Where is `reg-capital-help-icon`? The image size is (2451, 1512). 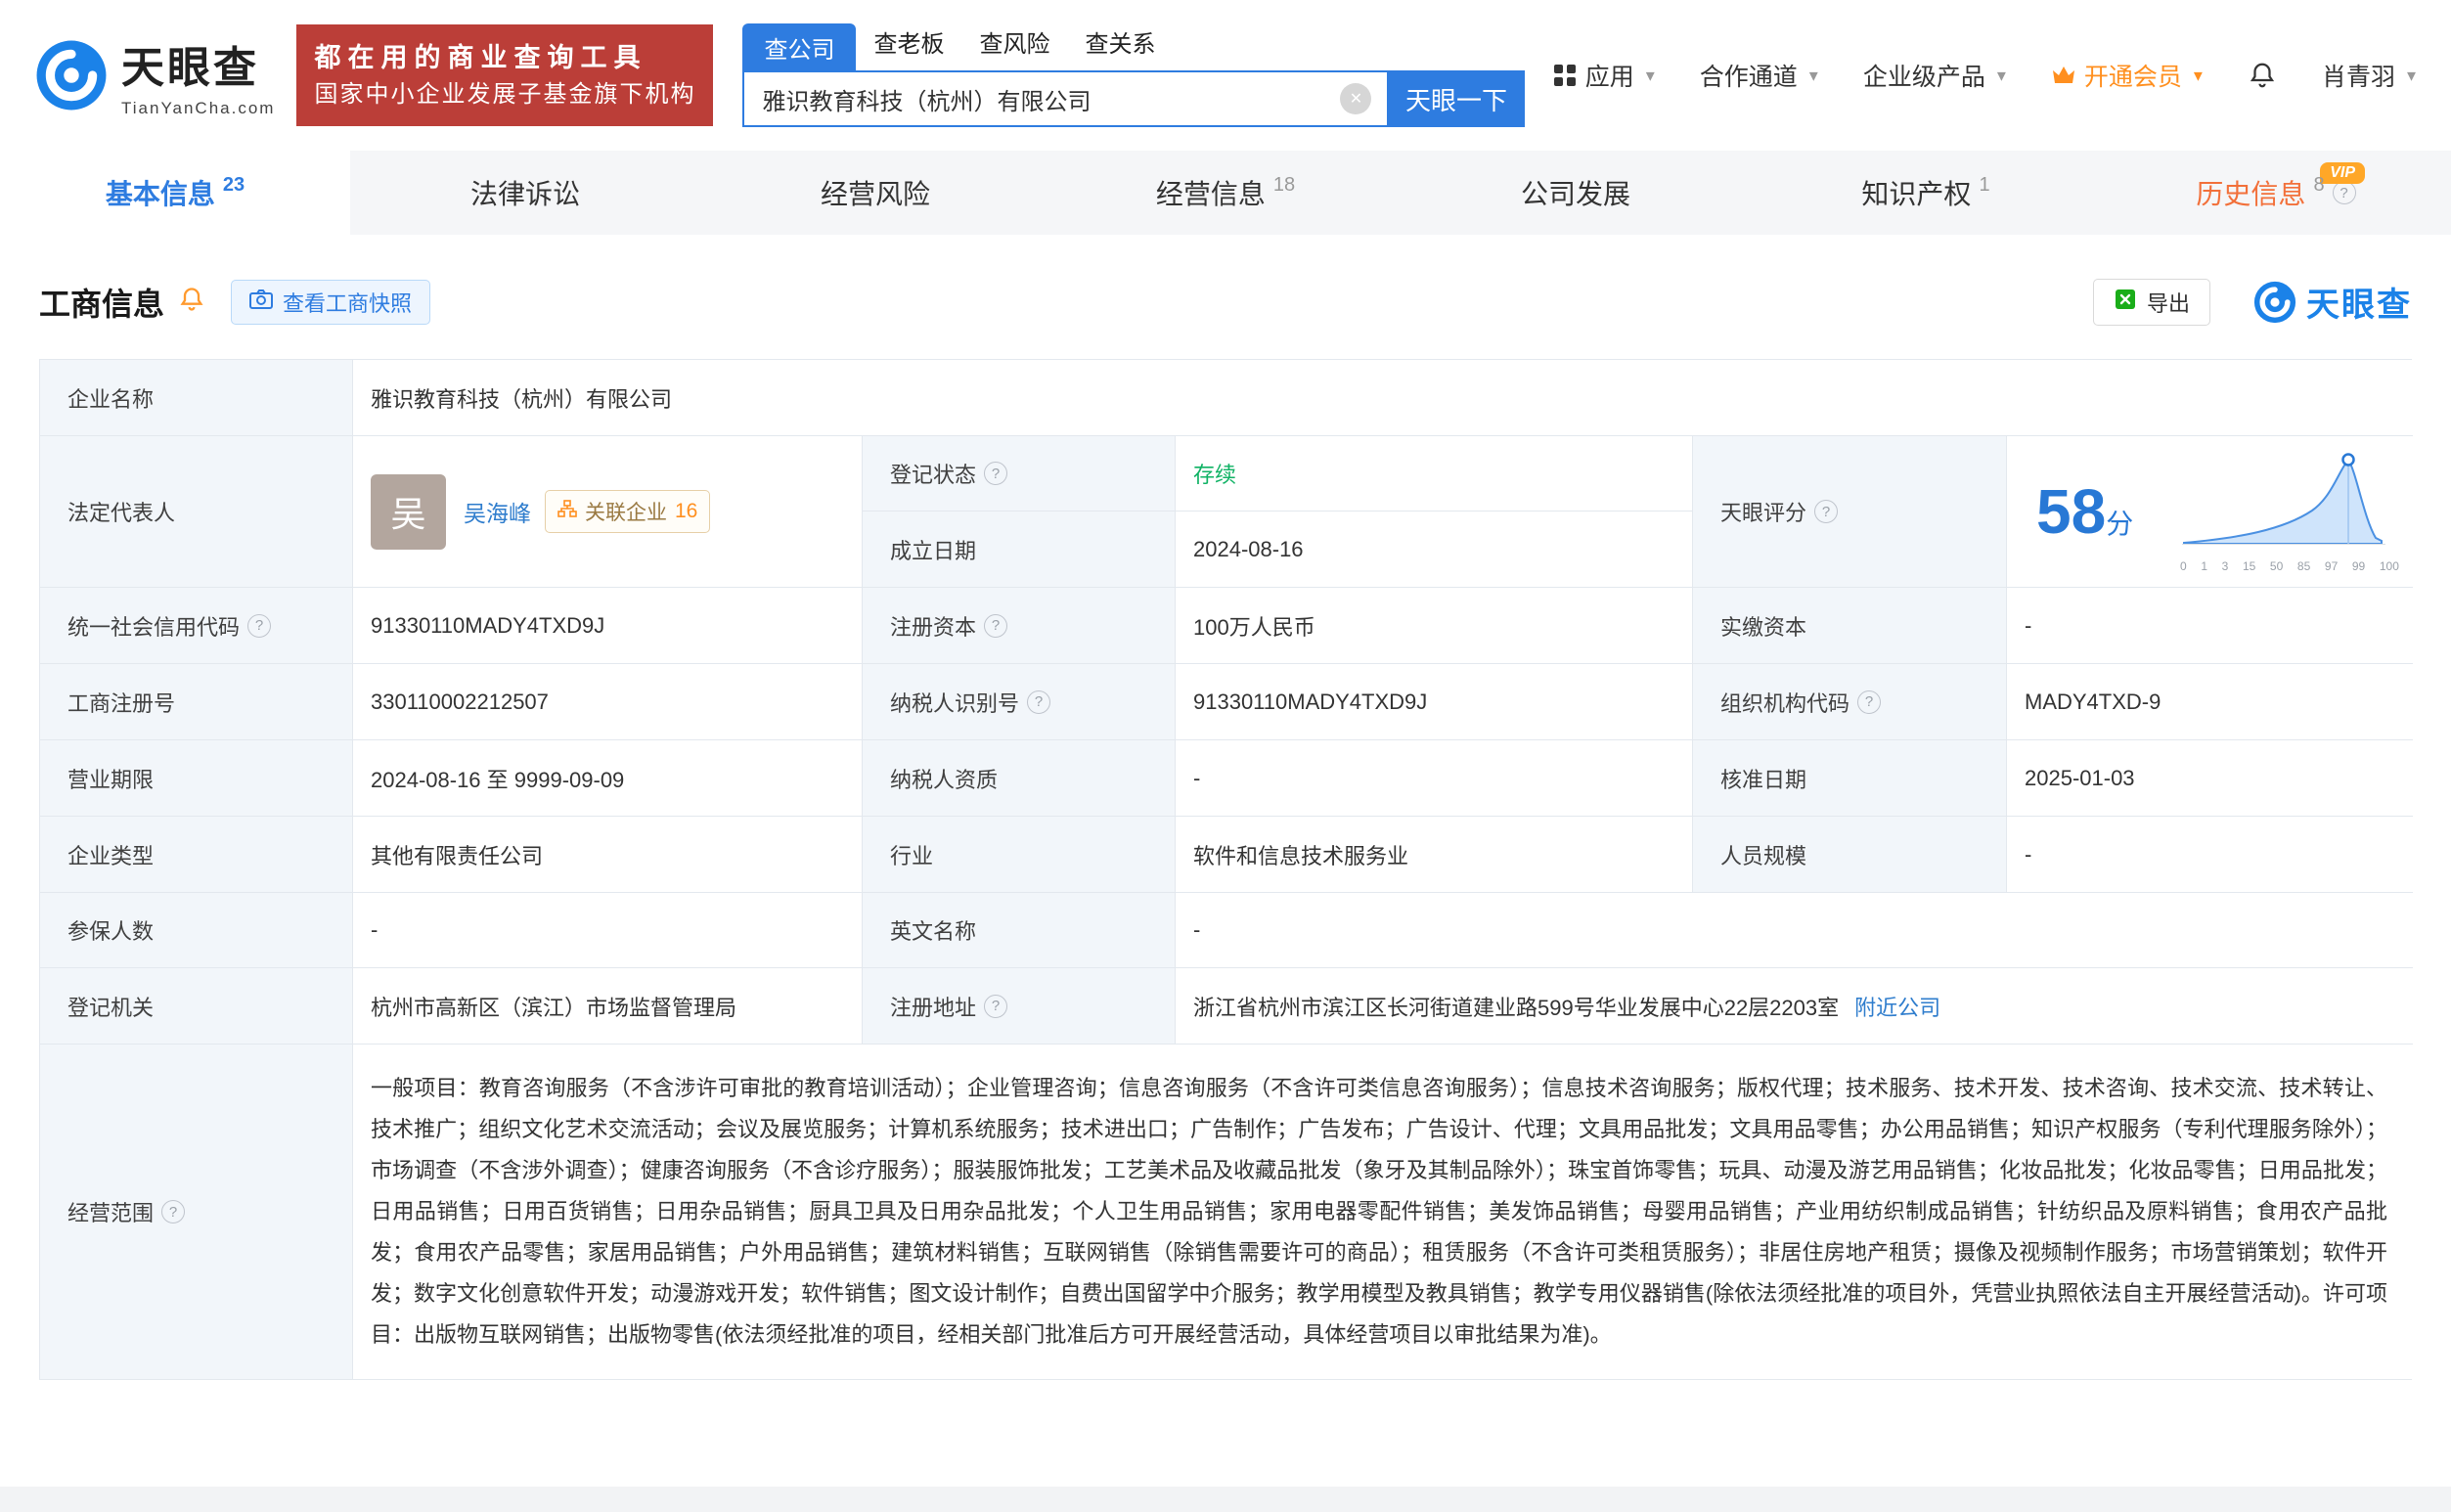
reg-capital-help-icon is located at coordinates (996, 626).